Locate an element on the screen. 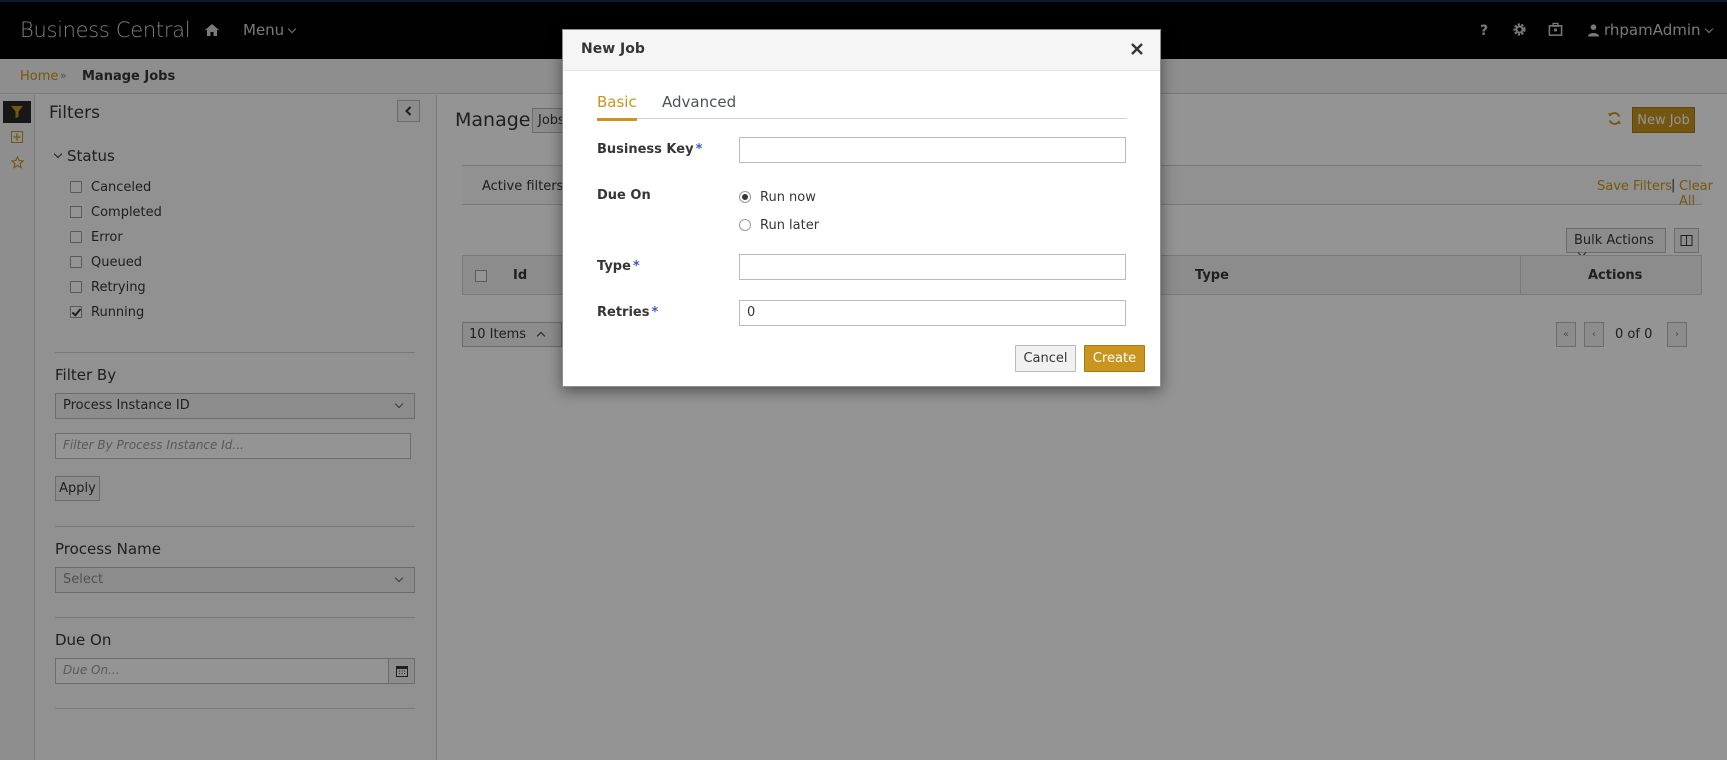 This screenshot has height=760, width=1727. label-text: Business Key is located at coordinates (645, 149).